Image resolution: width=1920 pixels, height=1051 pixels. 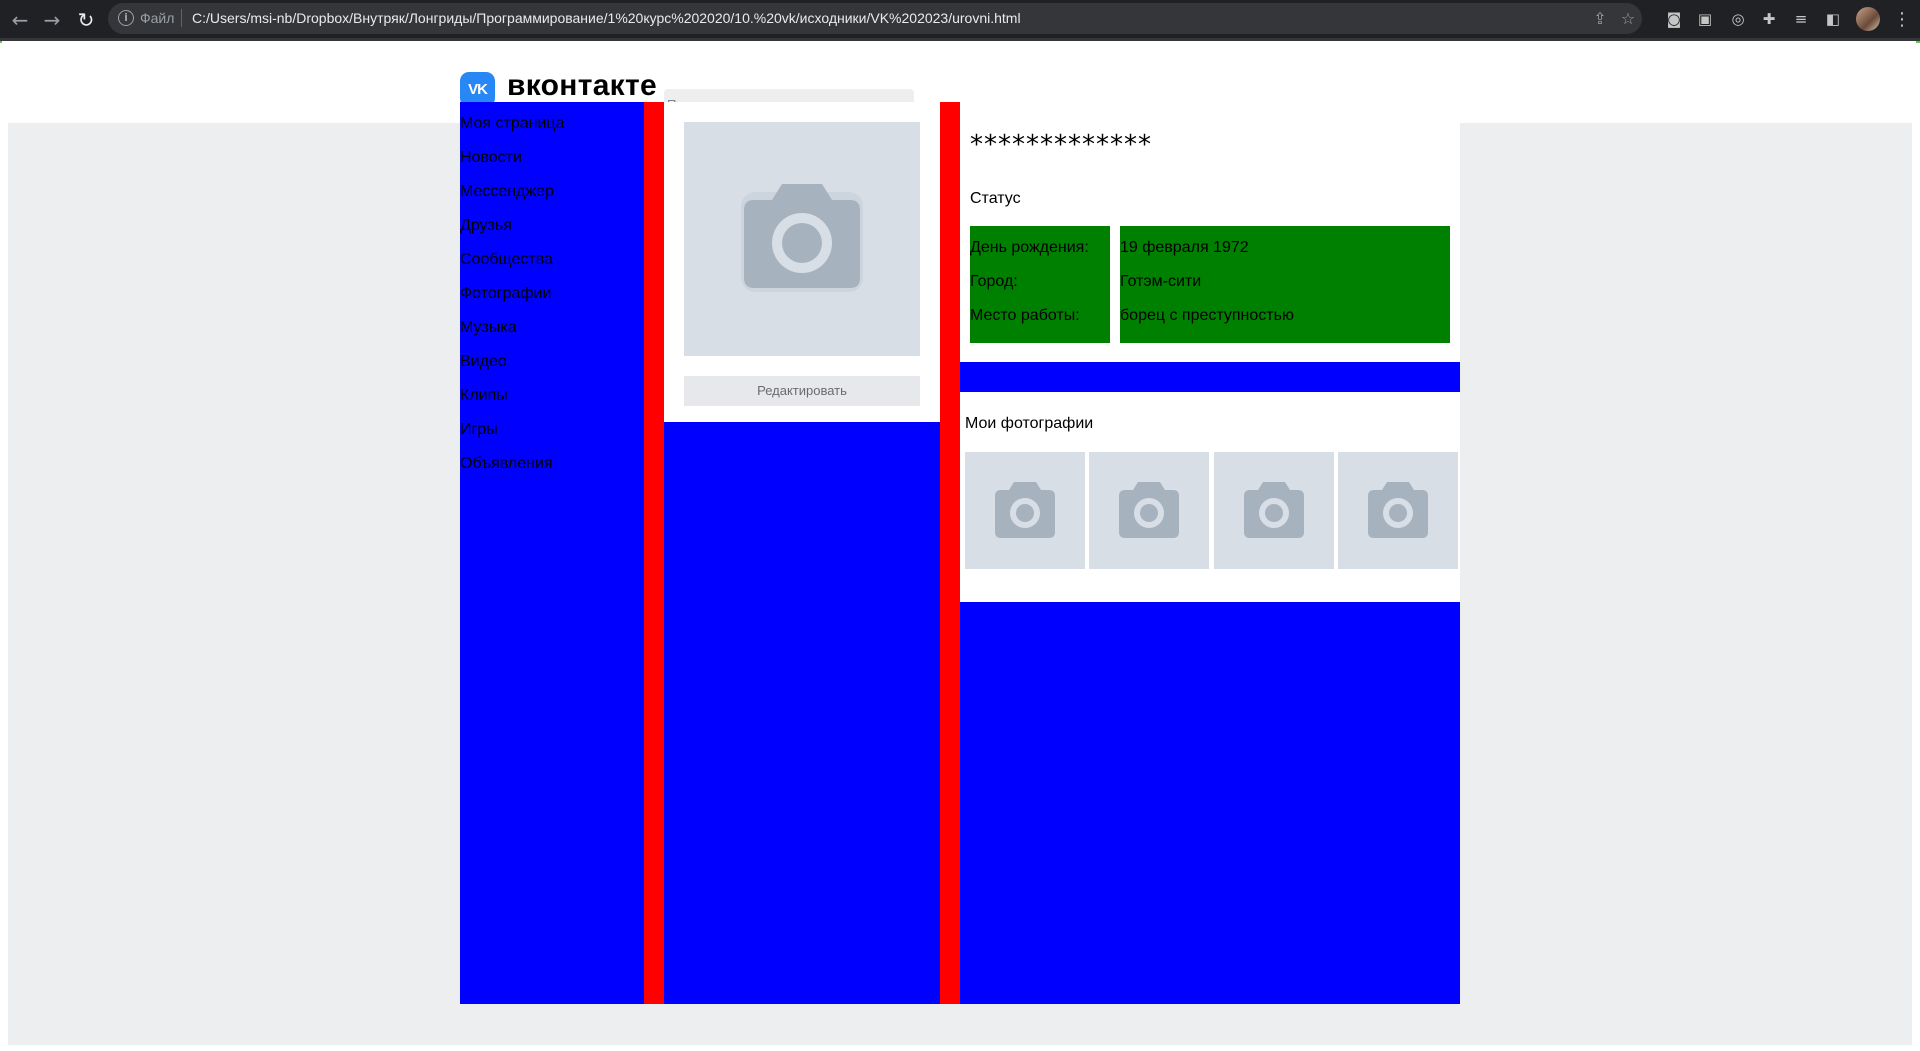 What do you see at coordinates (1207, 315) in the screenshot?
I see `info-value-work: борец с преступностью` at bounding box center [1207, 315].